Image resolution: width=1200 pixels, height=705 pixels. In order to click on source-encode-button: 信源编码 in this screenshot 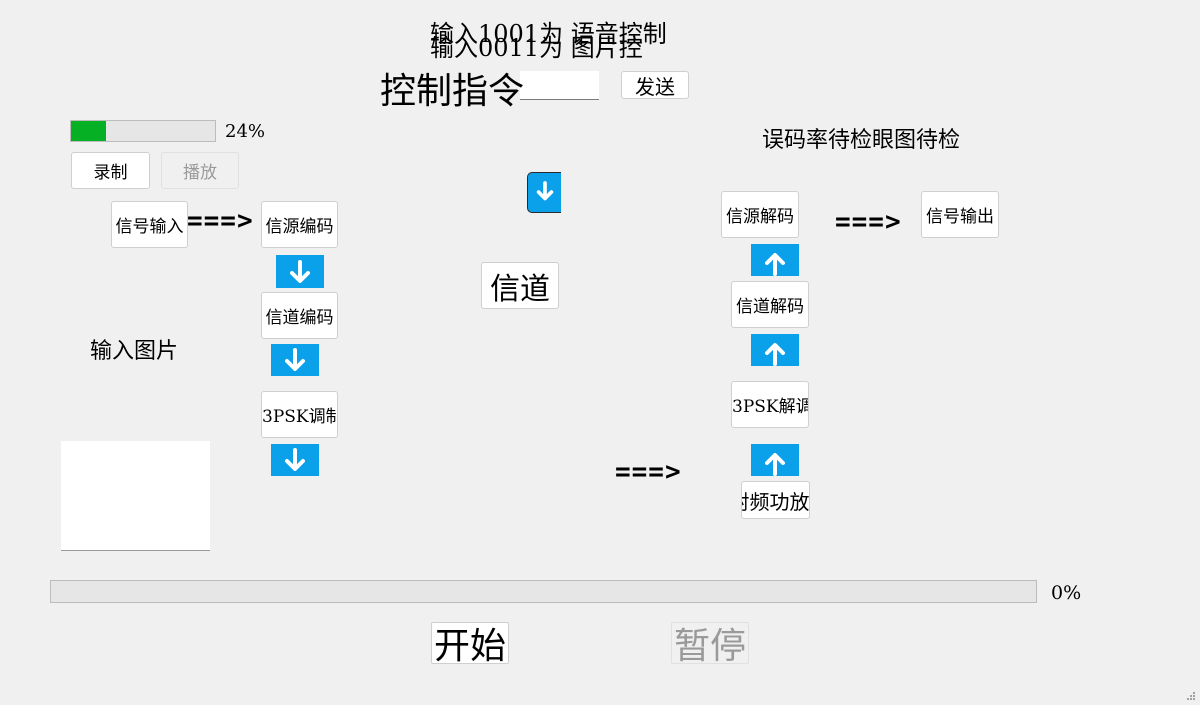, I will do `click(299, 224)`.